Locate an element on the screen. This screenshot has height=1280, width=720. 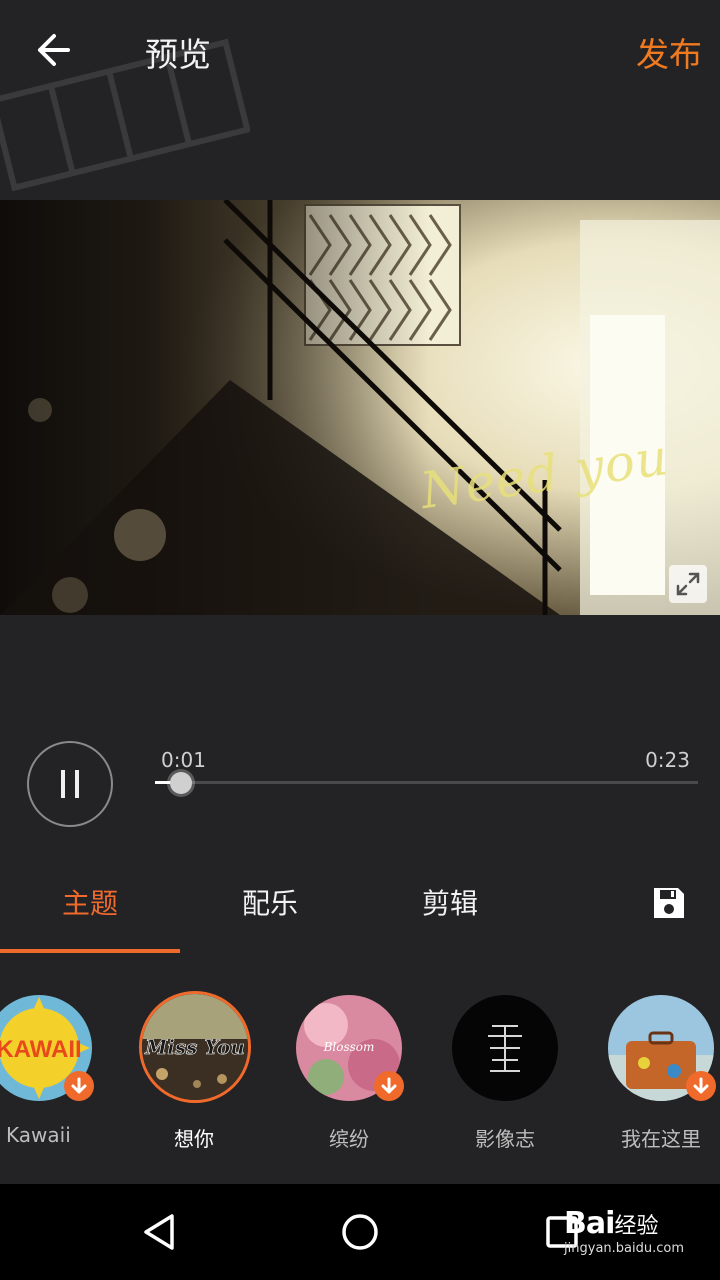
theme-label: 想你 is located at coordinates (194, 1139).